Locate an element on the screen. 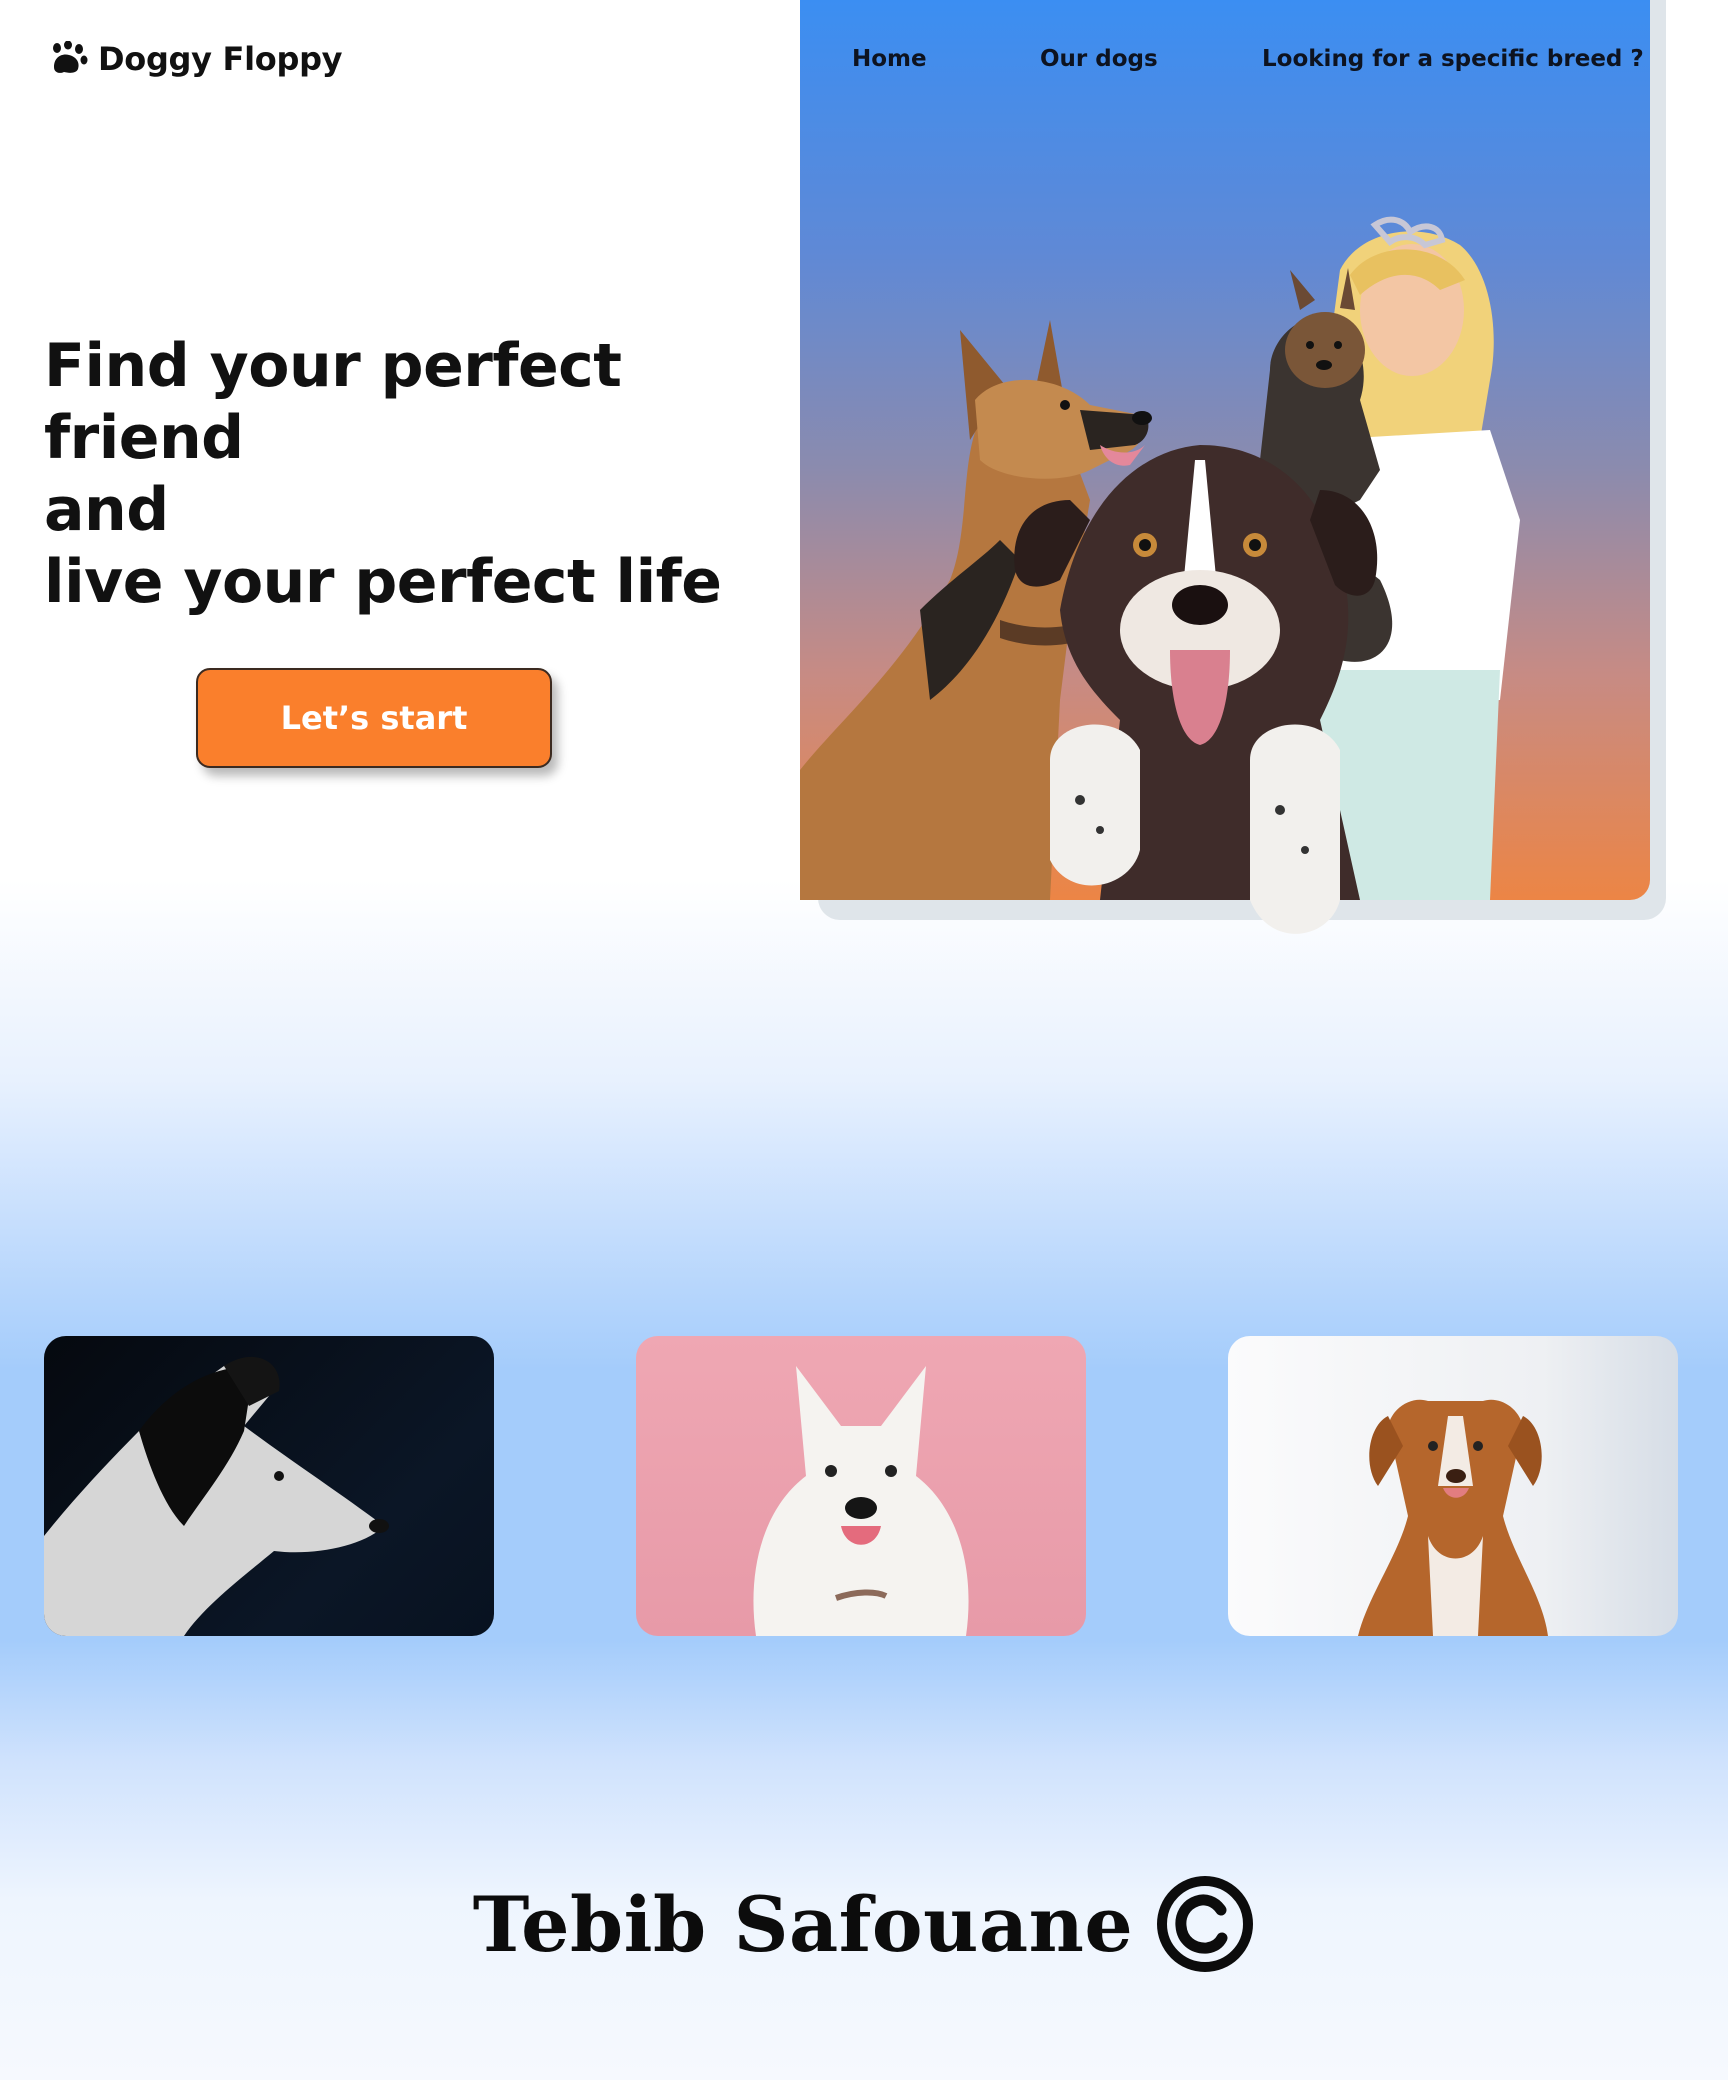 The image size is (1728, 2080). paw-icon is located at coordinates (68, 59).